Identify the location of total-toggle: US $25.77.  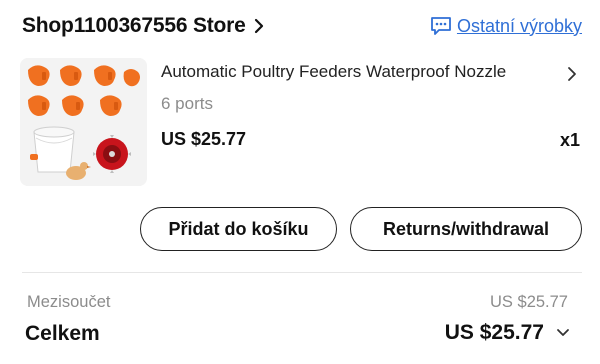
(507, 333).